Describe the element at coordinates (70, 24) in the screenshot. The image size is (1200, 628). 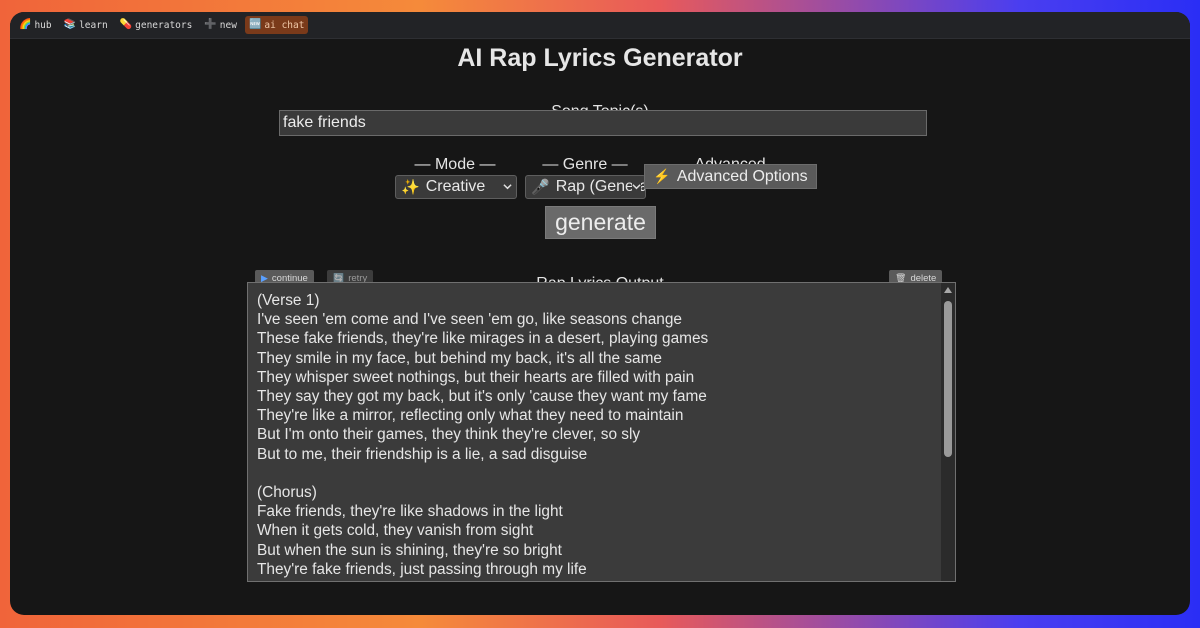
I see `books-icon: 📚` at that location.